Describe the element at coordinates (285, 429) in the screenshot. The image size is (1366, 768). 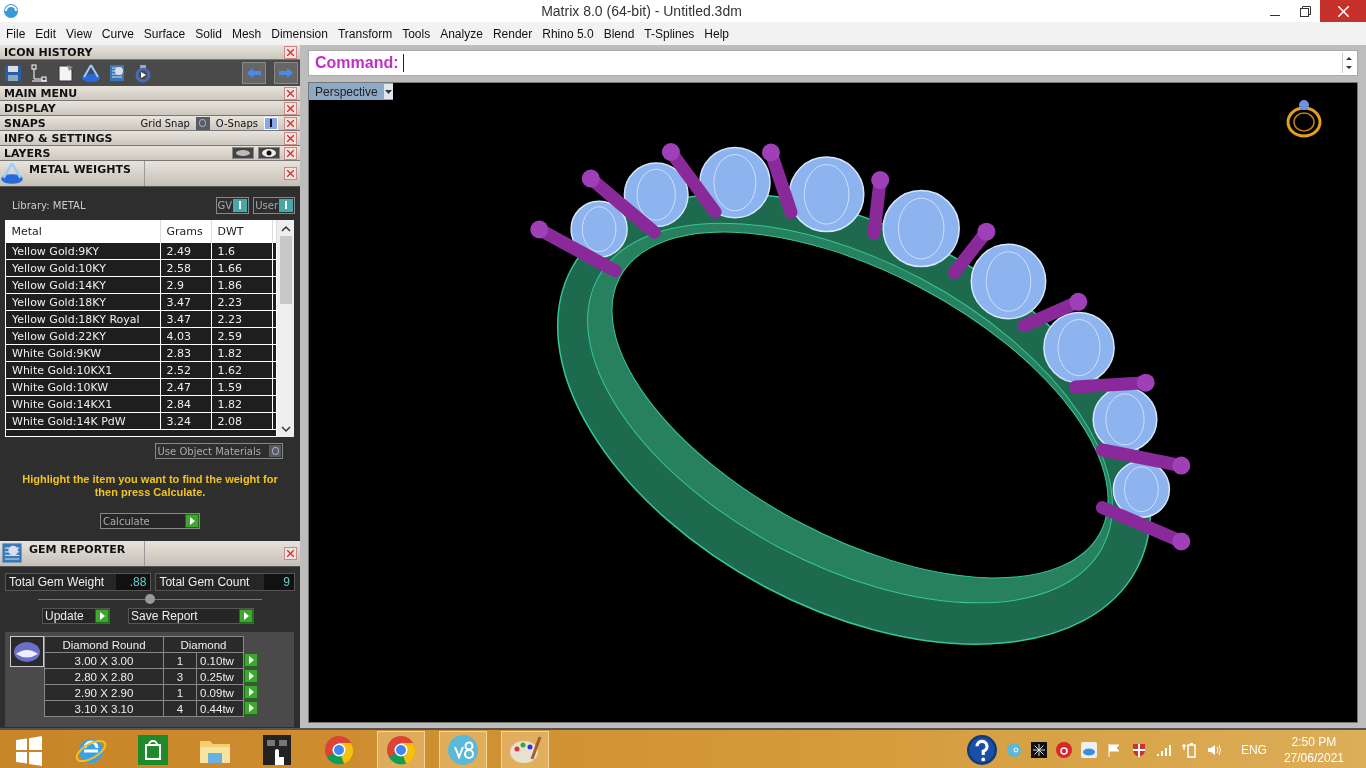
I see `scroll-down-icon` at that location.